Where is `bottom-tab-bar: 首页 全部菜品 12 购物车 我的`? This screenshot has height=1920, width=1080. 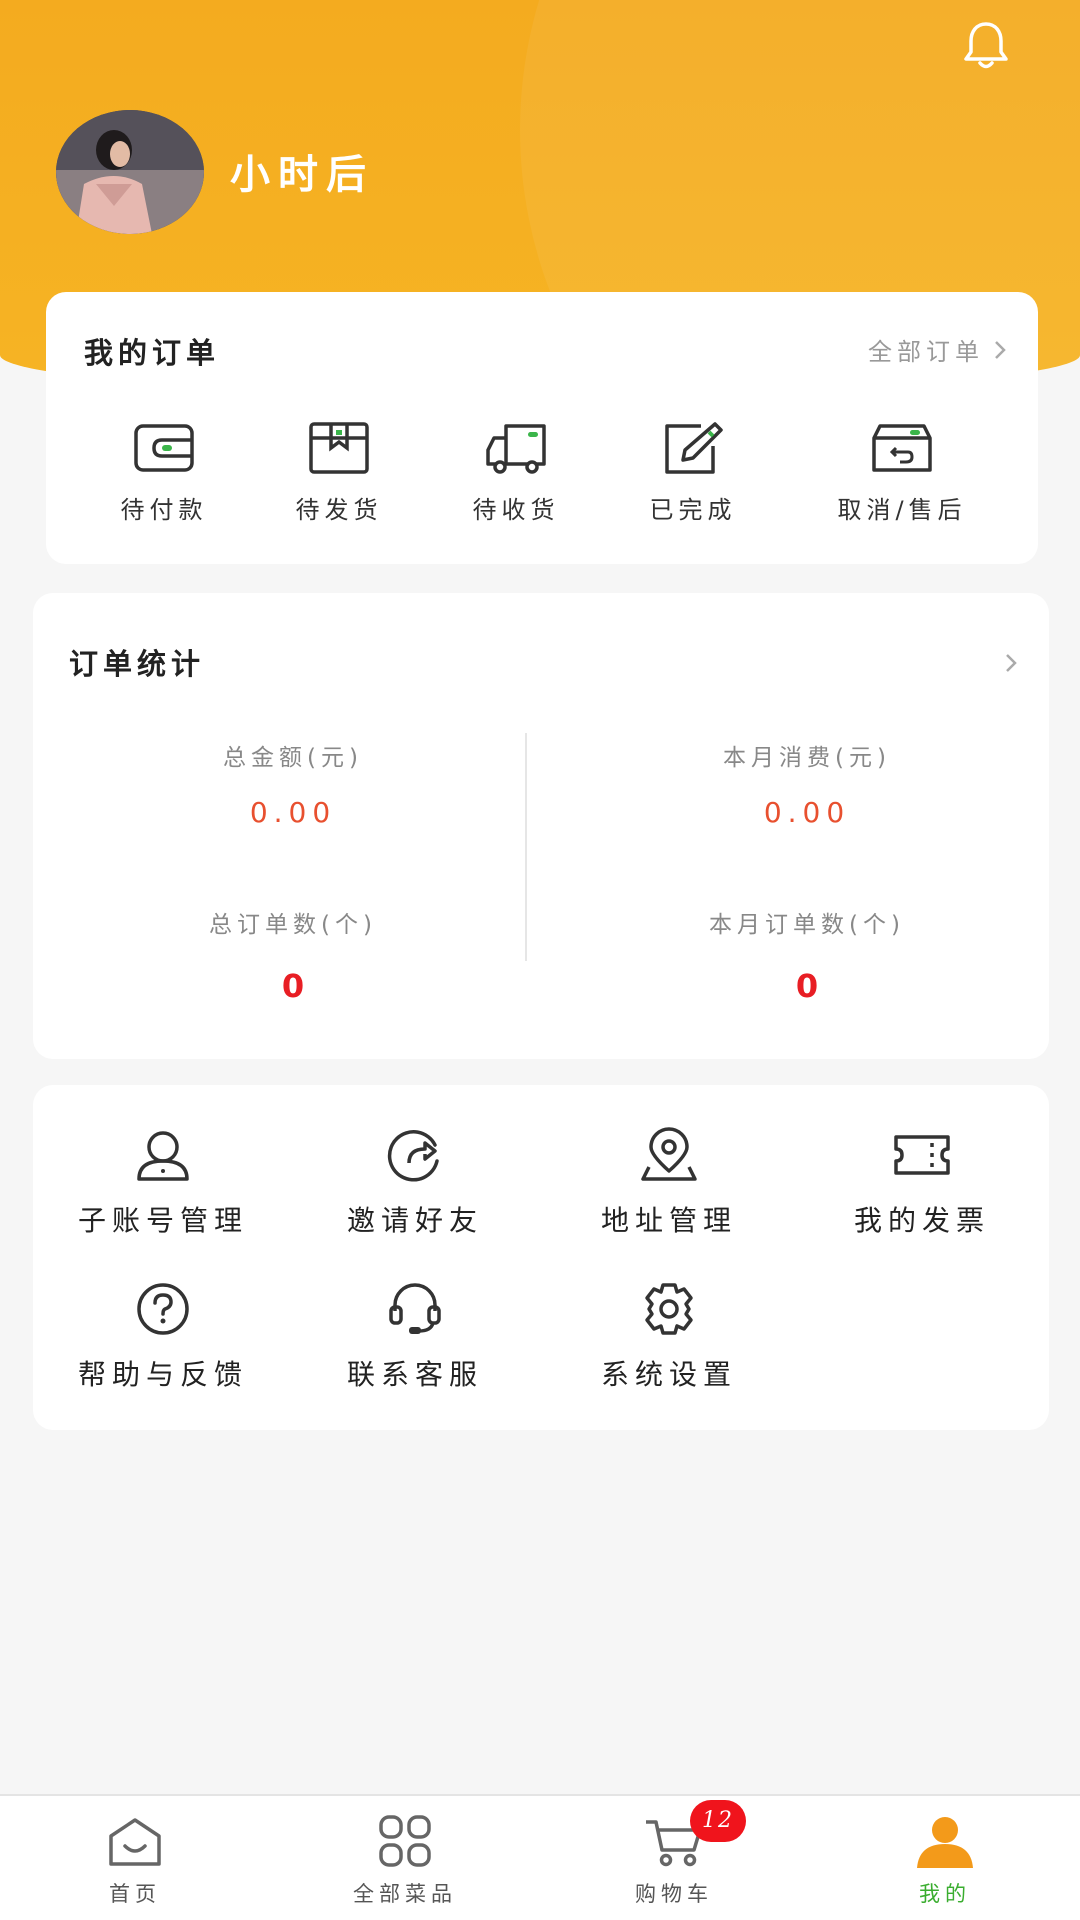
bottom-tab-bar: 首页 全部菜品 12 购物车 我的 is located at coordinates (540, 1857).